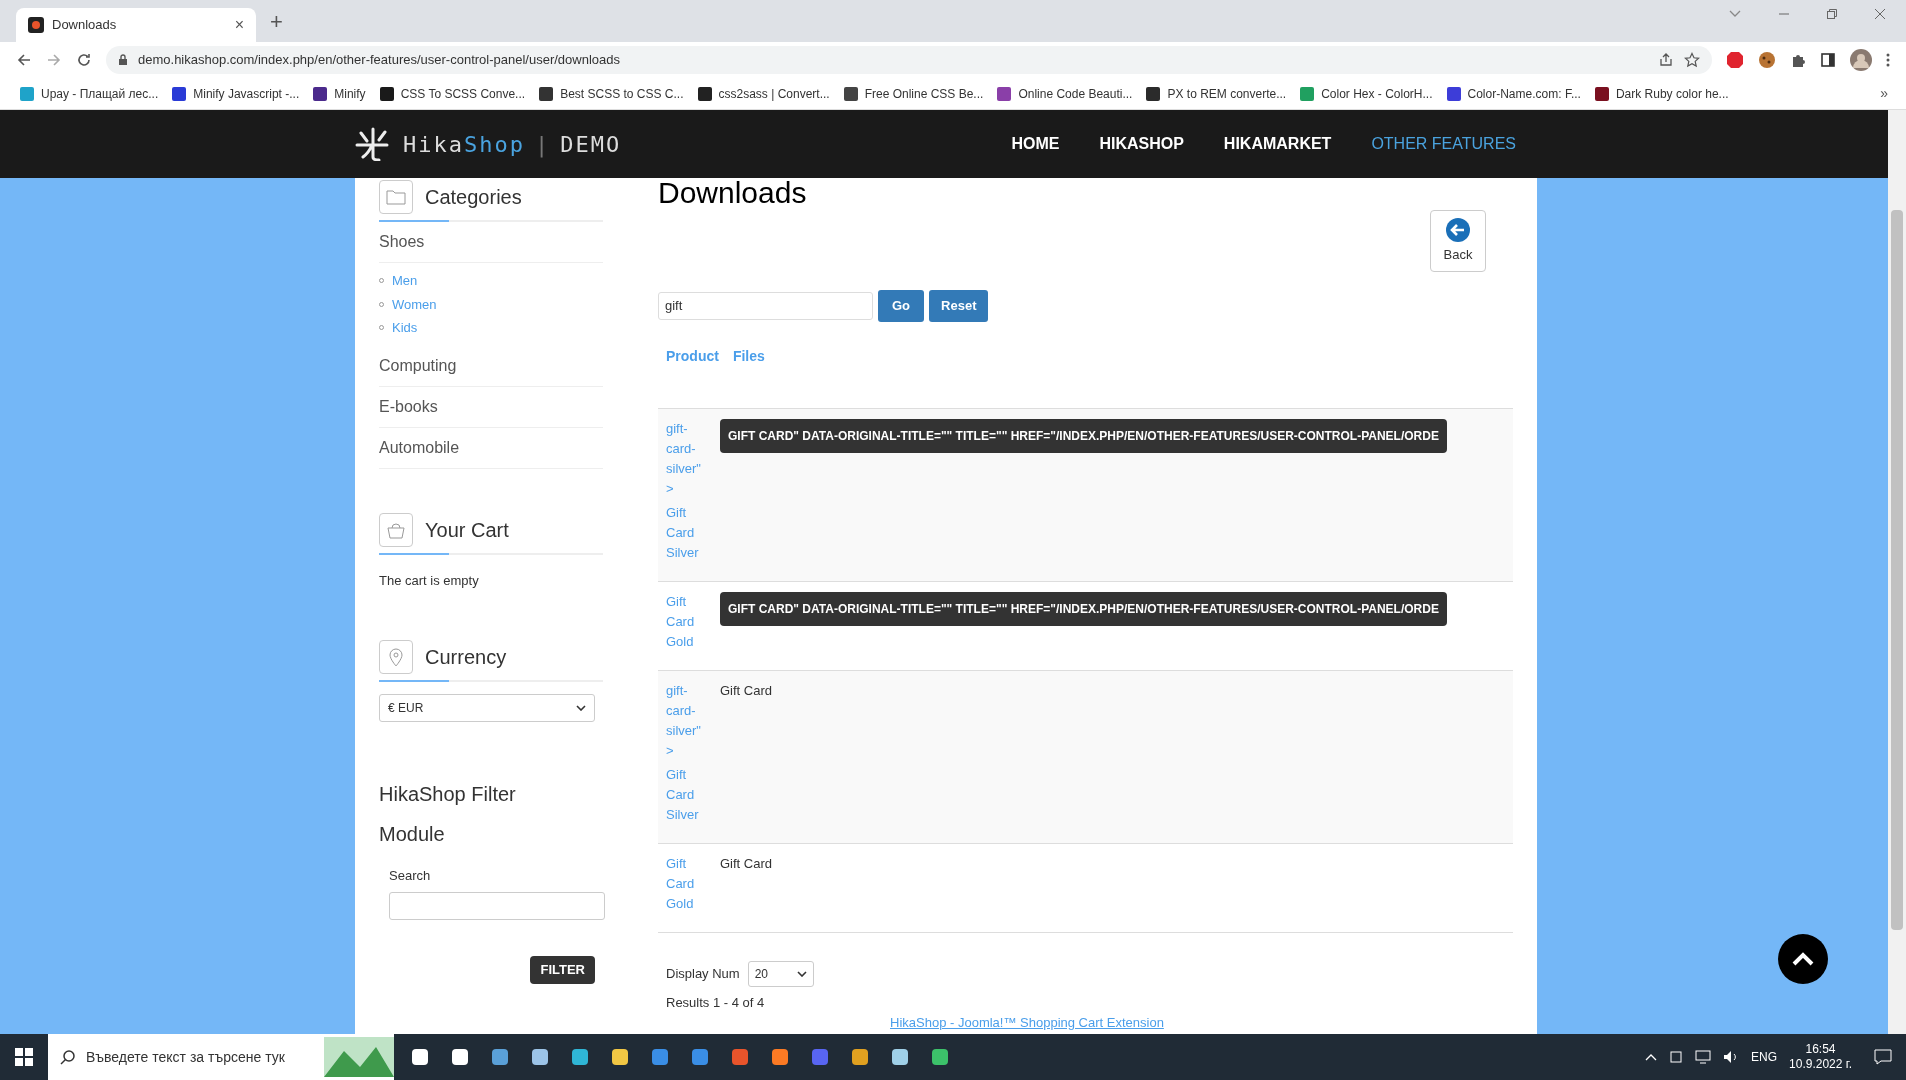 This screenshot has width=1906, height=1080. Describe the element at coordinates (1884, 93) in the screenshot. I see `more-bookmarks-button: »` at that location.